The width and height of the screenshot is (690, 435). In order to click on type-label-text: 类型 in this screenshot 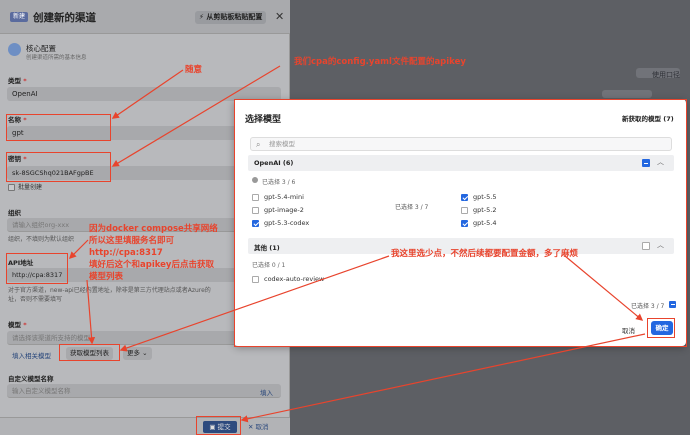, I will do `click(14, 81)`.